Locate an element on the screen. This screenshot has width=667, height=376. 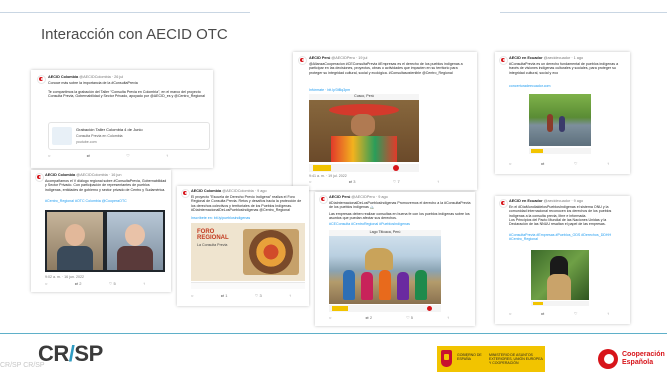
retweet-count: 1 is located at coordinates (226, 295).